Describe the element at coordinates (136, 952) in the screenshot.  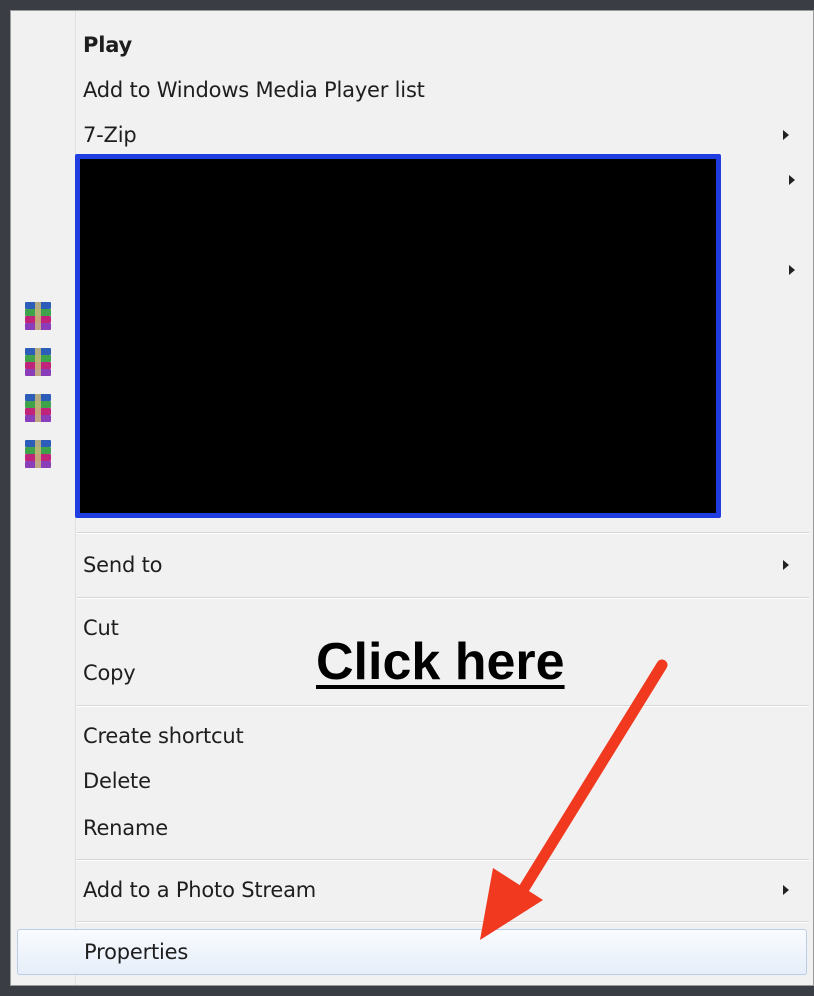
I see `menu-item-label: Properties` at that location.